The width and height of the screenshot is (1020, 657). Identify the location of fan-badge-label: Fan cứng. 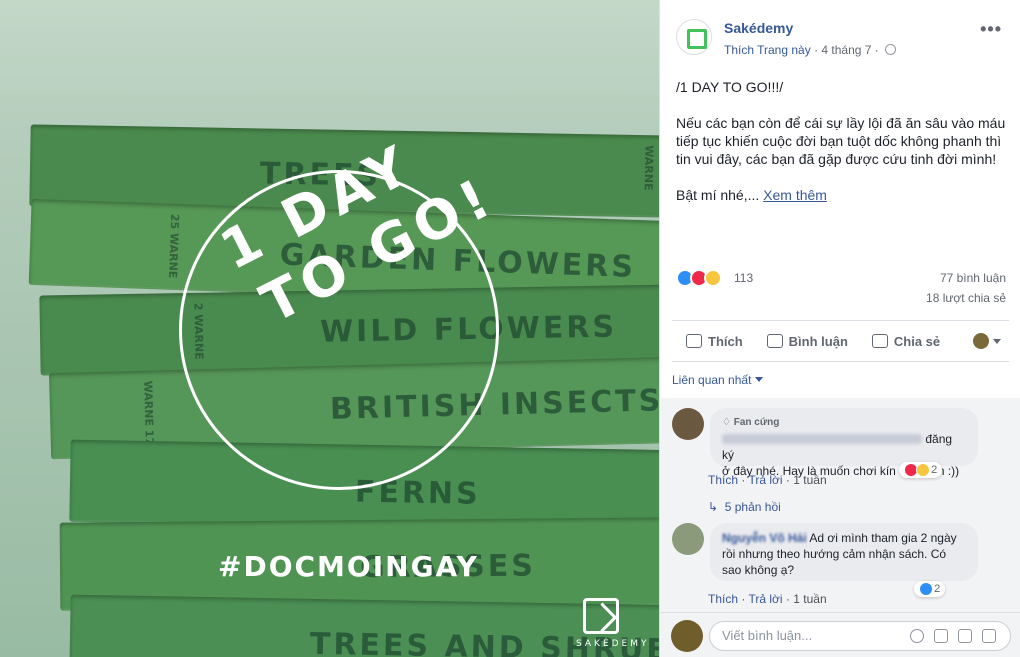
(756, 422).